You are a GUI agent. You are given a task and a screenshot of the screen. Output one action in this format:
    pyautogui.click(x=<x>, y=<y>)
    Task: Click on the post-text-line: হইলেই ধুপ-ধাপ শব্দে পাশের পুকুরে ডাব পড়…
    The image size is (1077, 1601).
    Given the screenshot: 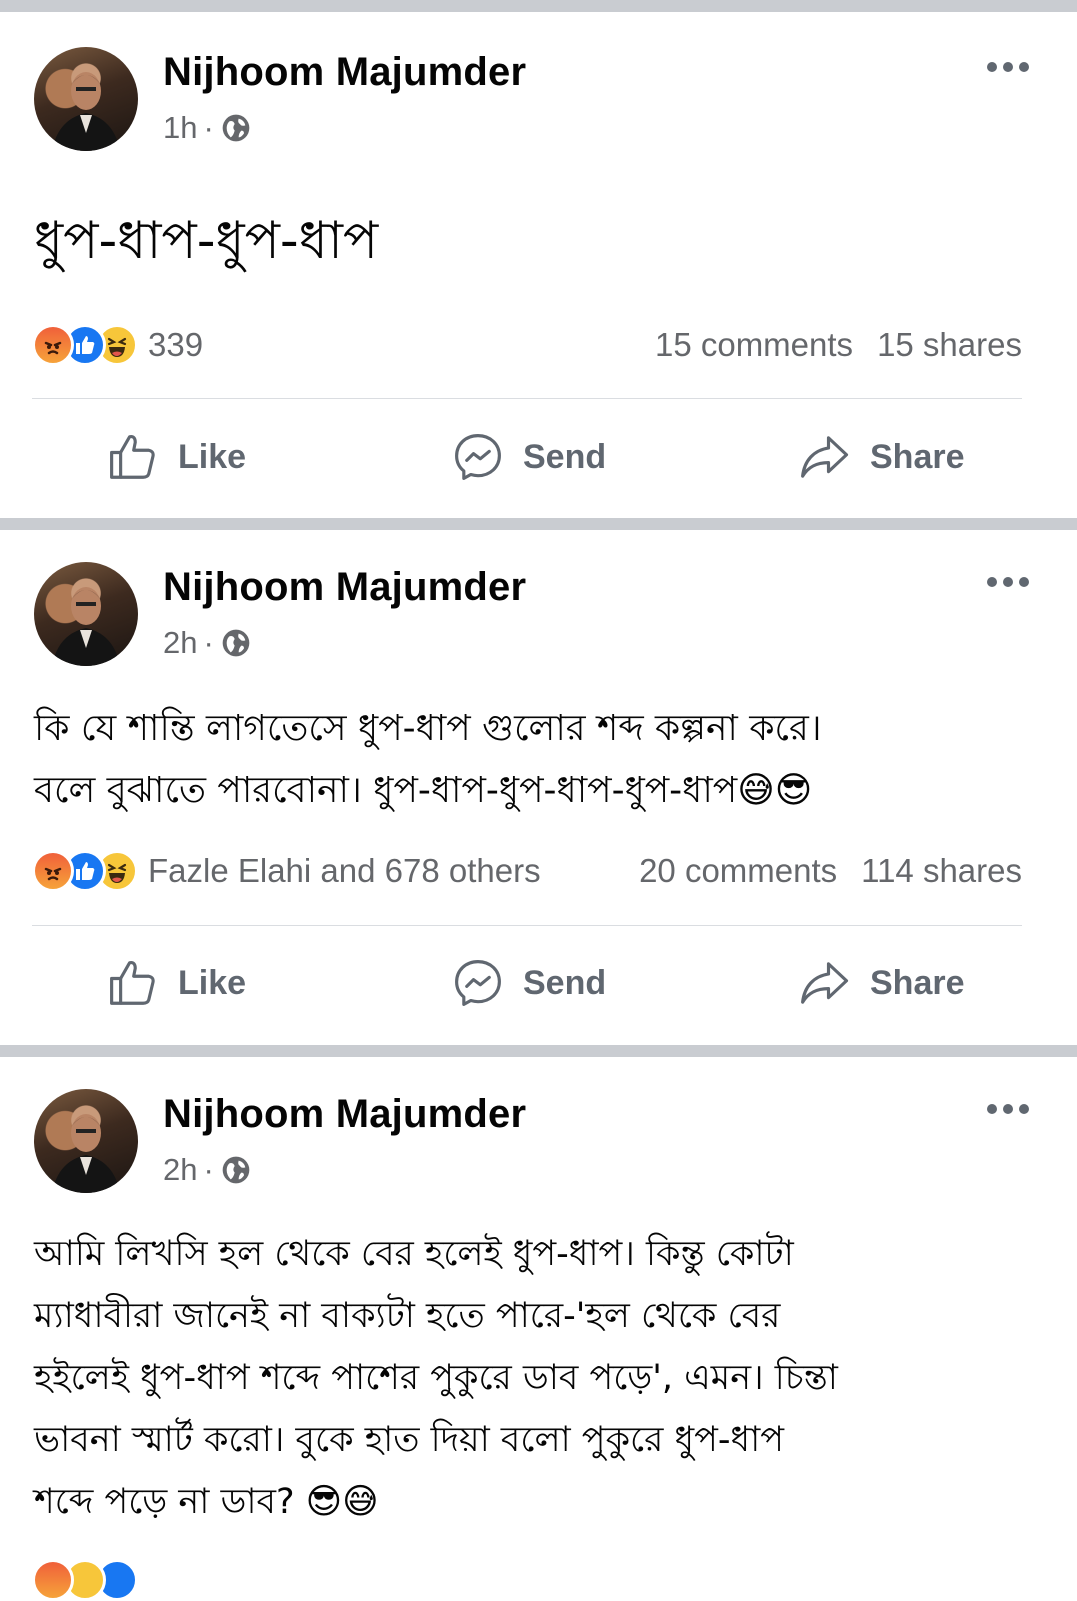 What is the action you would take?
    pyautogui.click(x=436, y=1378)
    